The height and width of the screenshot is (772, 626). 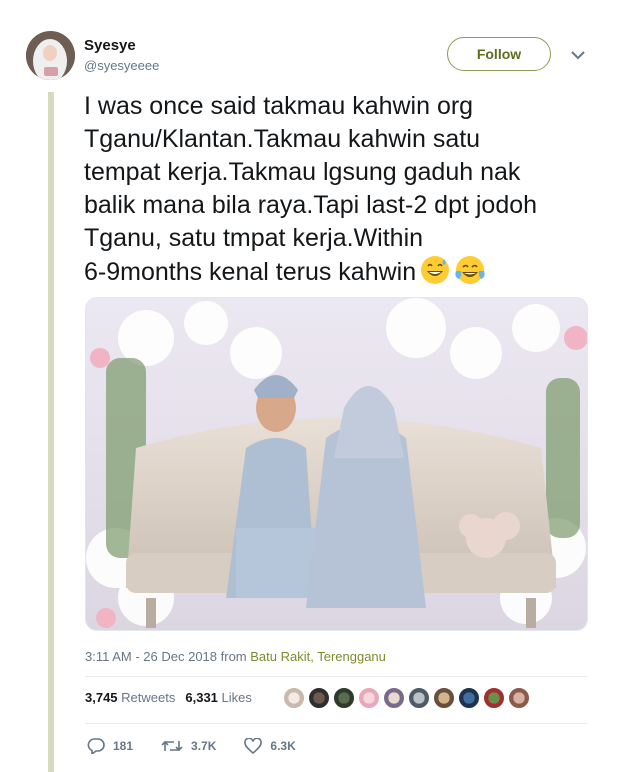 What do you see at coordinates (50, 55) in the screenshot?
I see `avatar` at bounding box center [50, 55].